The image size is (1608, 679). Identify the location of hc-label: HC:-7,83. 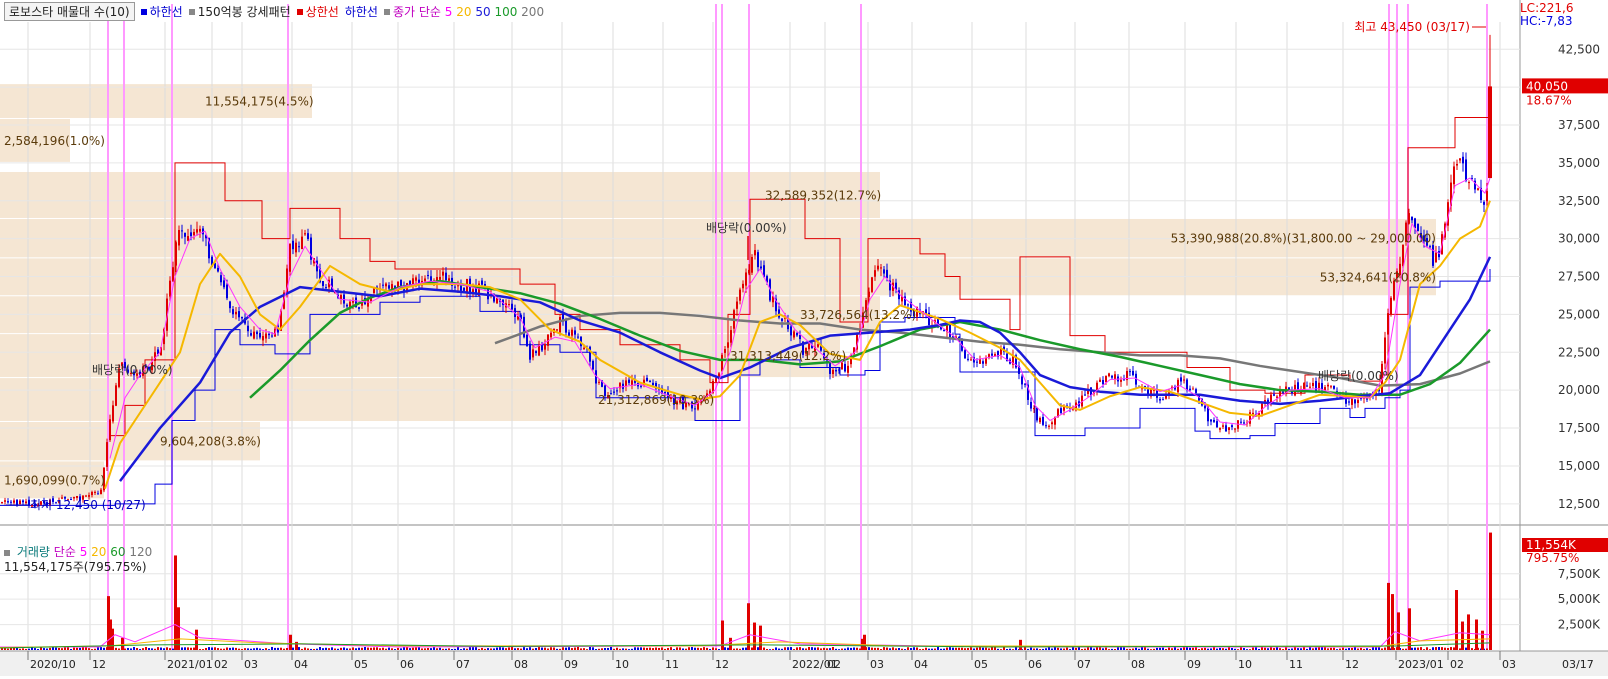
(1546, 21).